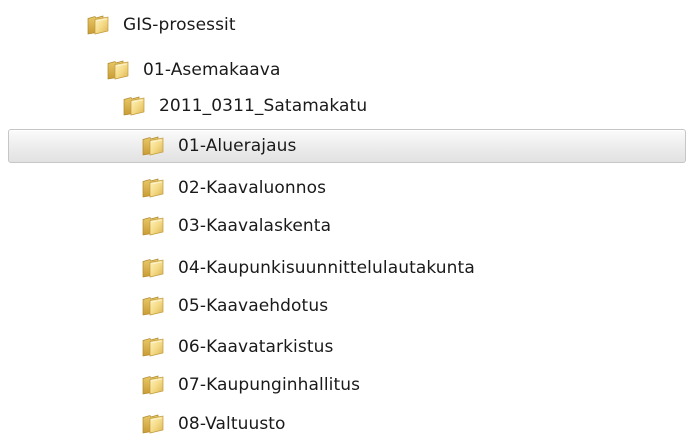 The height and width of the screenshot is (439, 688). I want to click on tree-item-07-kaupunginhallitus: 07-Kaupunginhallitus, so click(250, 385).